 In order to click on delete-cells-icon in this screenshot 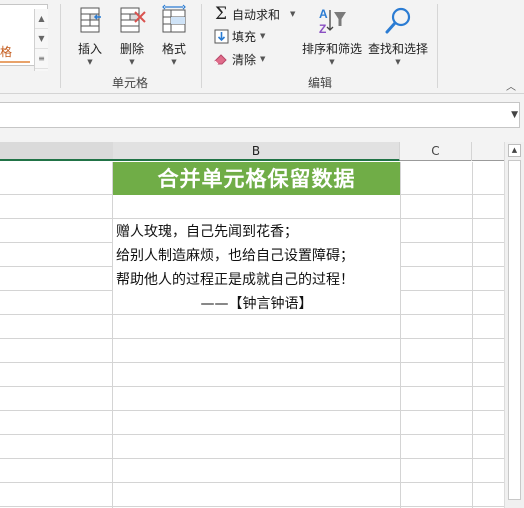, I will do `click(133, 20)`.